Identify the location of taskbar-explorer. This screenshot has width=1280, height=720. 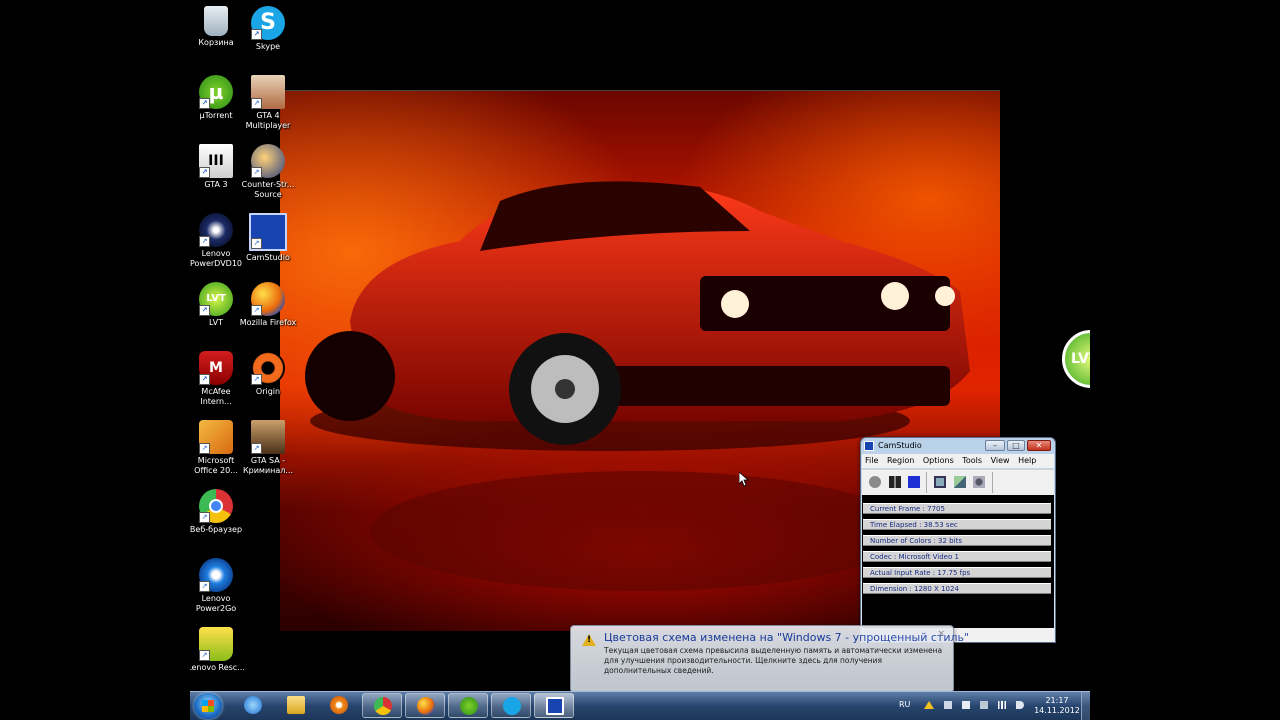
(296, 705).